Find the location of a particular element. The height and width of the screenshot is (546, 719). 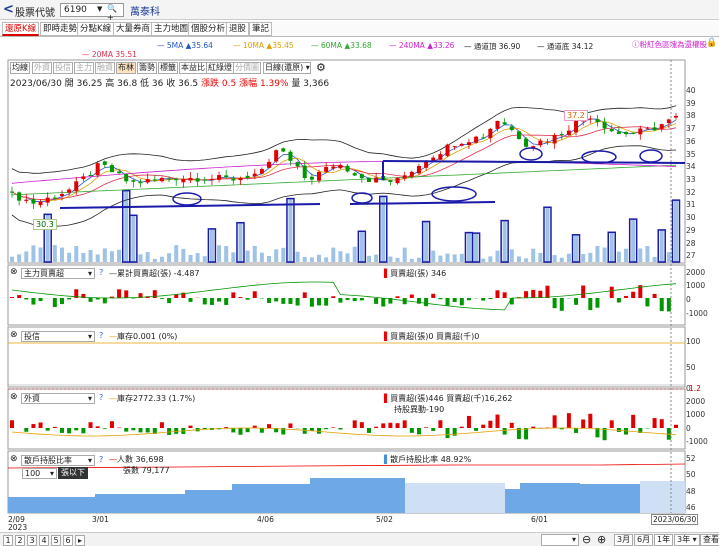

range-3m-button: 3月 is located at coordinates (624, 540).